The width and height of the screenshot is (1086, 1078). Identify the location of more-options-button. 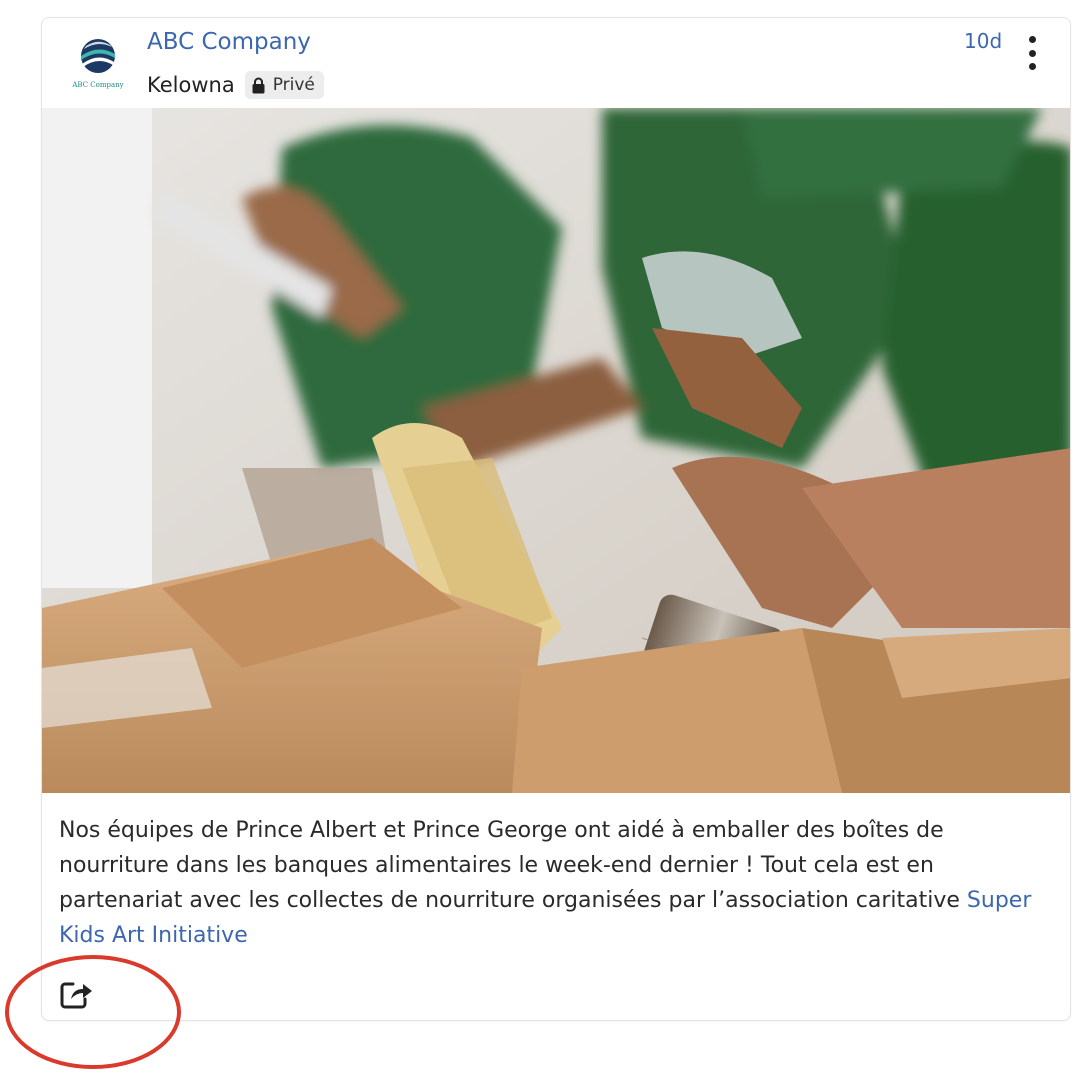
(1032, 53).